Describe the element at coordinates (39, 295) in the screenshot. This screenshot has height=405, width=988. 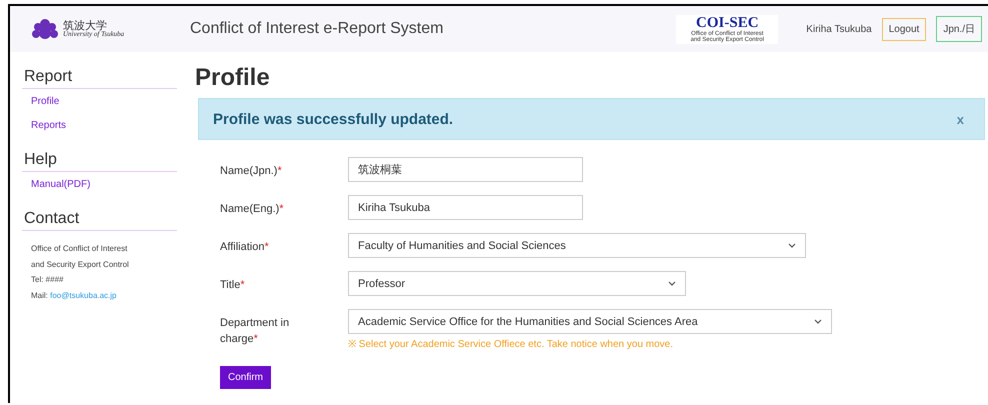
I see `mail-label: Mail:` at that location.